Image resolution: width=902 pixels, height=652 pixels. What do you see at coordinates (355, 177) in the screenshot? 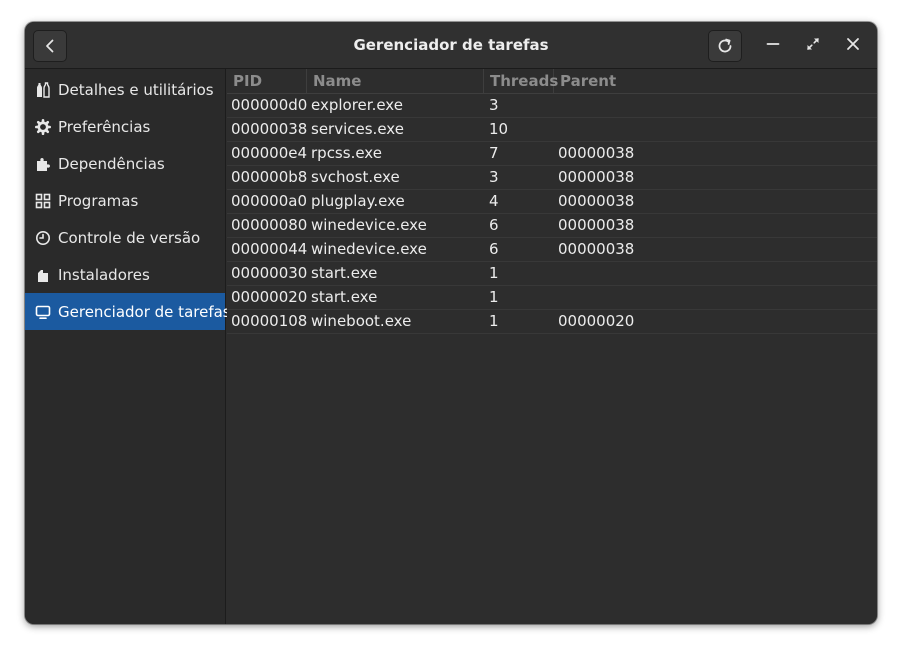
I see `cell-name: svchost.exe` at bounding box center [355, 177].